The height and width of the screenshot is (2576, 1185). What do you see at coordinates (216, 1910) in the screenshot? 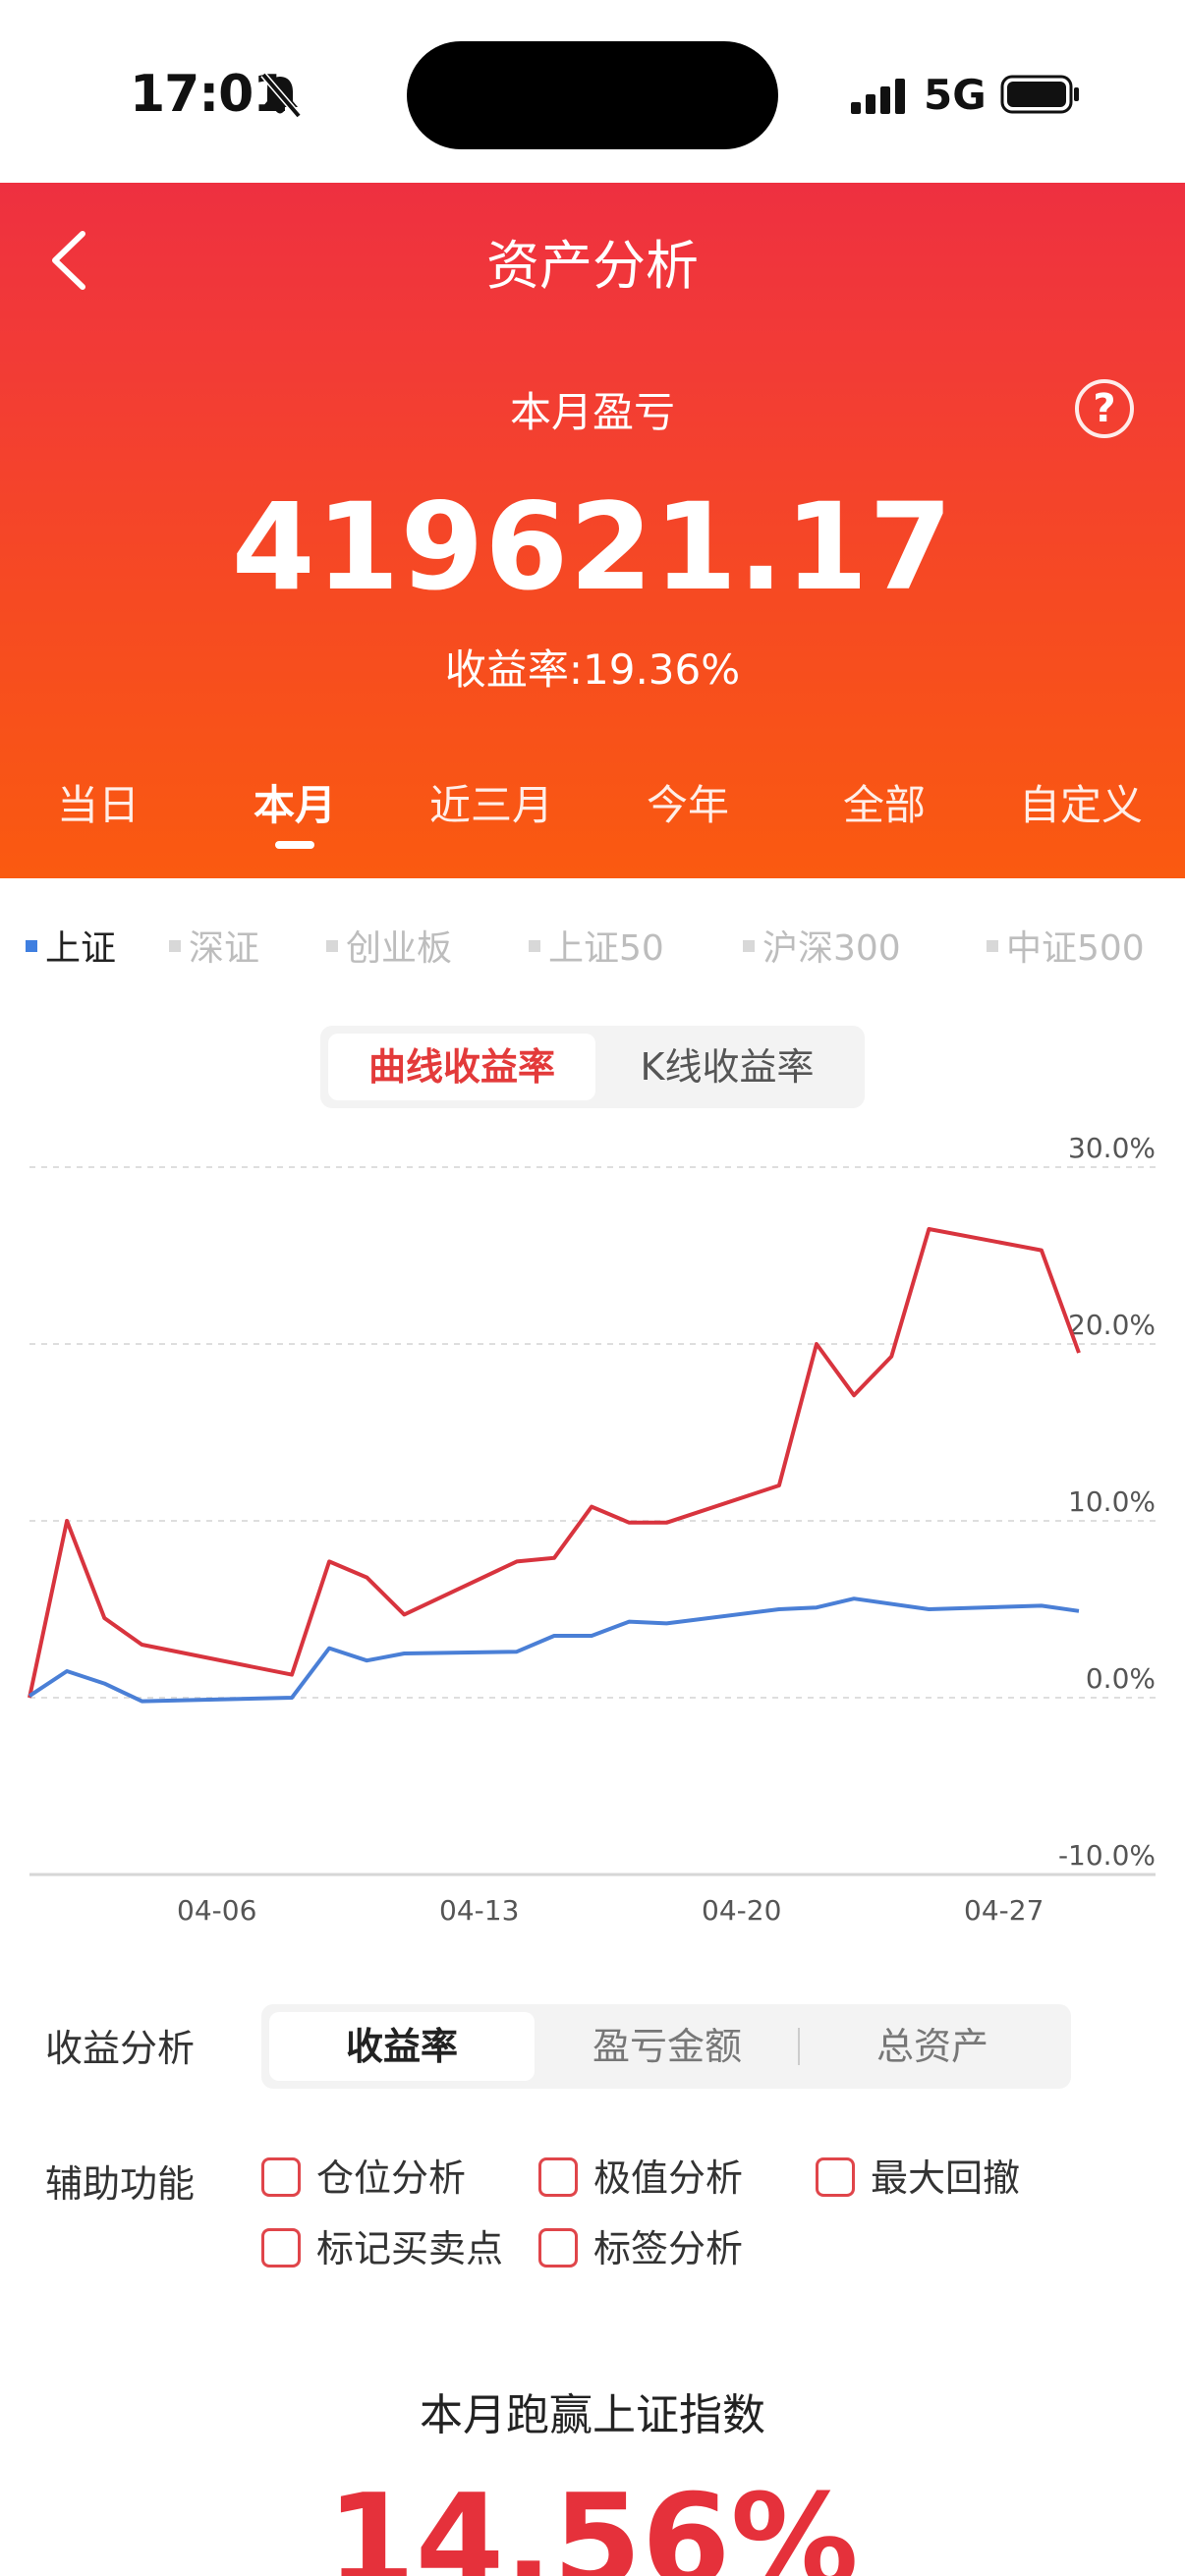
I see `x-tick-label: 04-06` at bounding box center [216, 1910].